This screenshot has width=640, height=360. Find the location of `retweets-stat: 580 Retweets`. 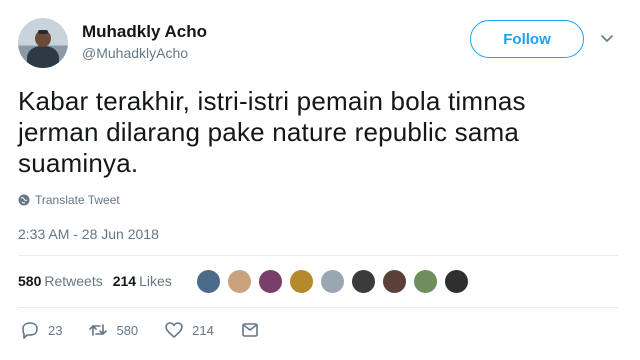

retweets-stat: 580 Retweets is located at coordinates (60, 281).